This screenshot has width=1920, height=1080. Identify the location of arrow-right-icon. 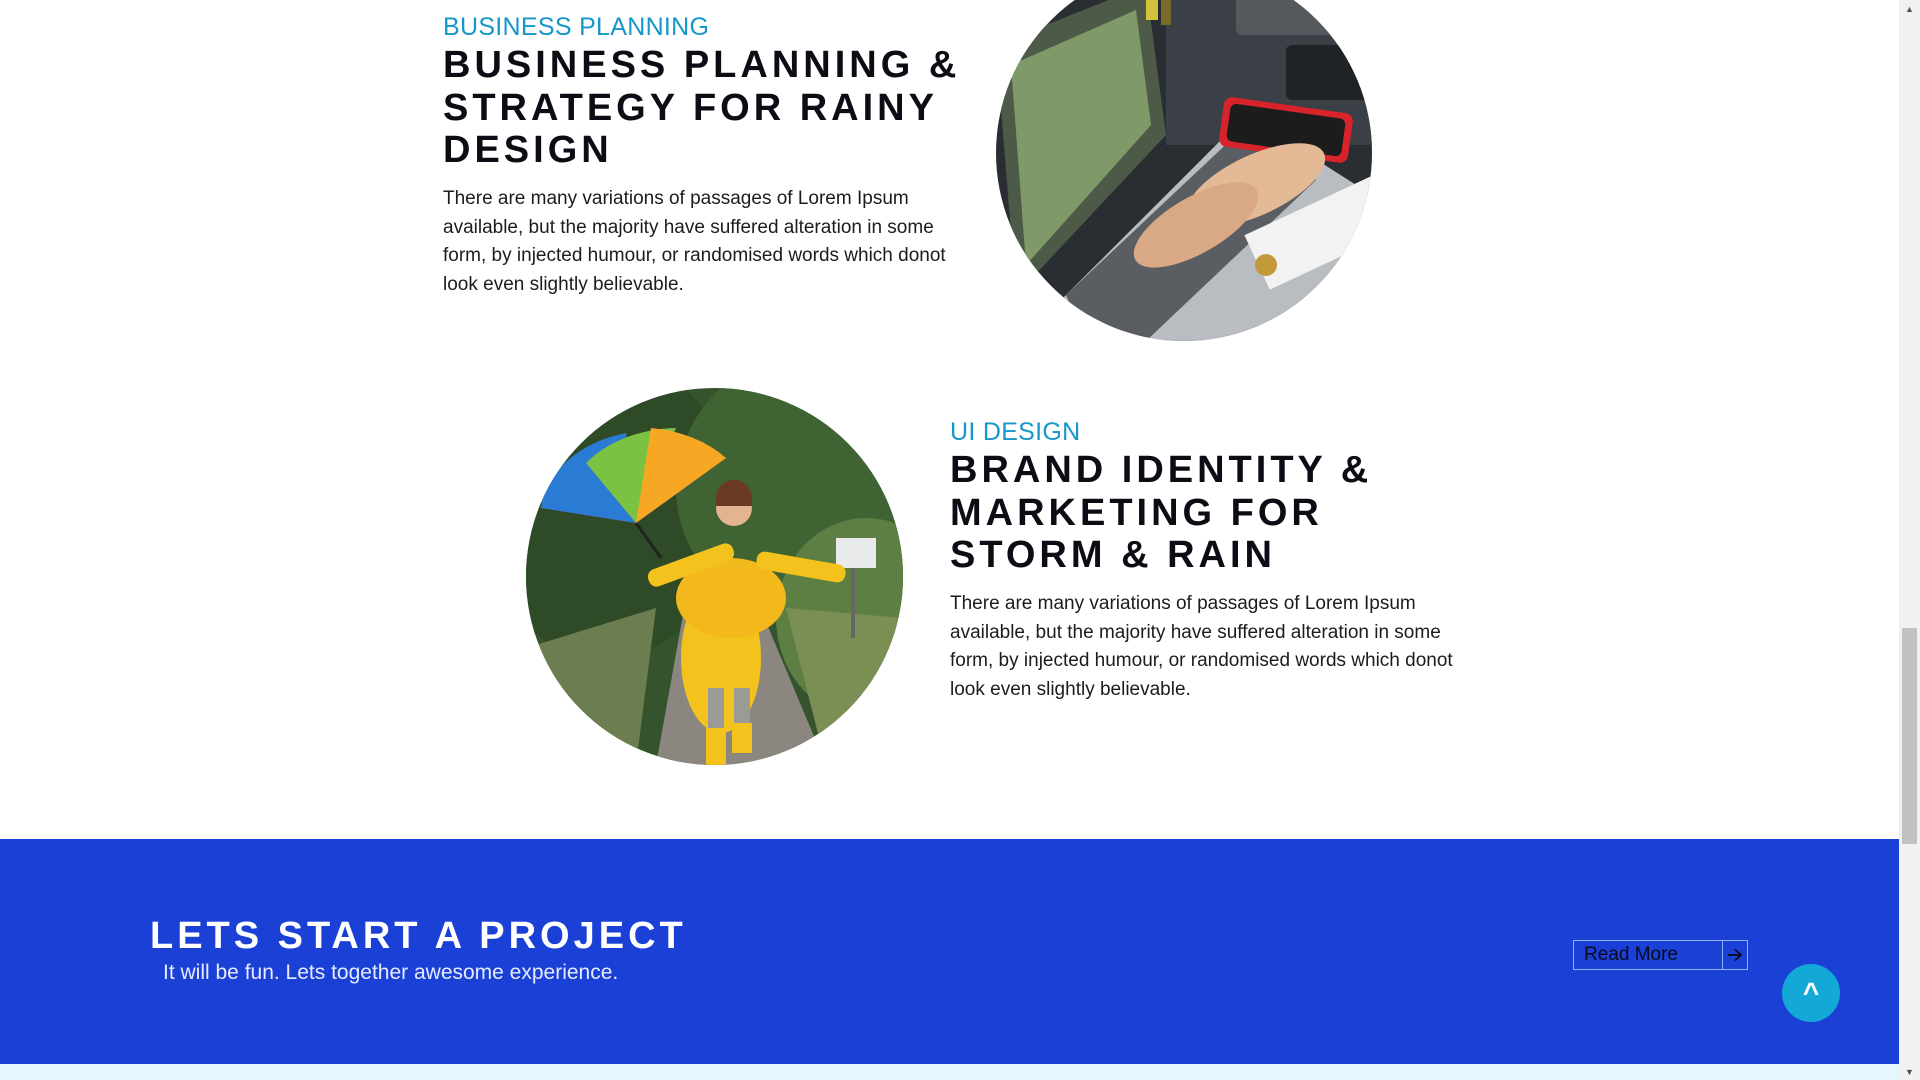
(1734, 955).